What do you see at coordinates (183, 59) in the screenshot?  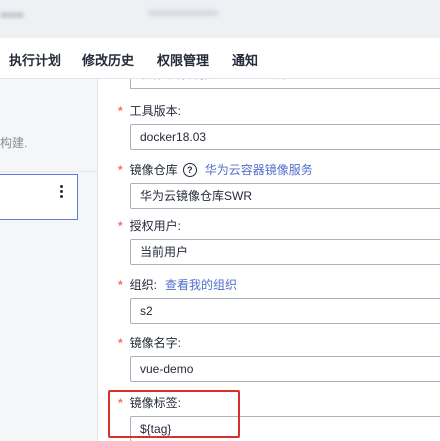 I see `tab-permissions: 权限管理` at bounding box center [183, 59].